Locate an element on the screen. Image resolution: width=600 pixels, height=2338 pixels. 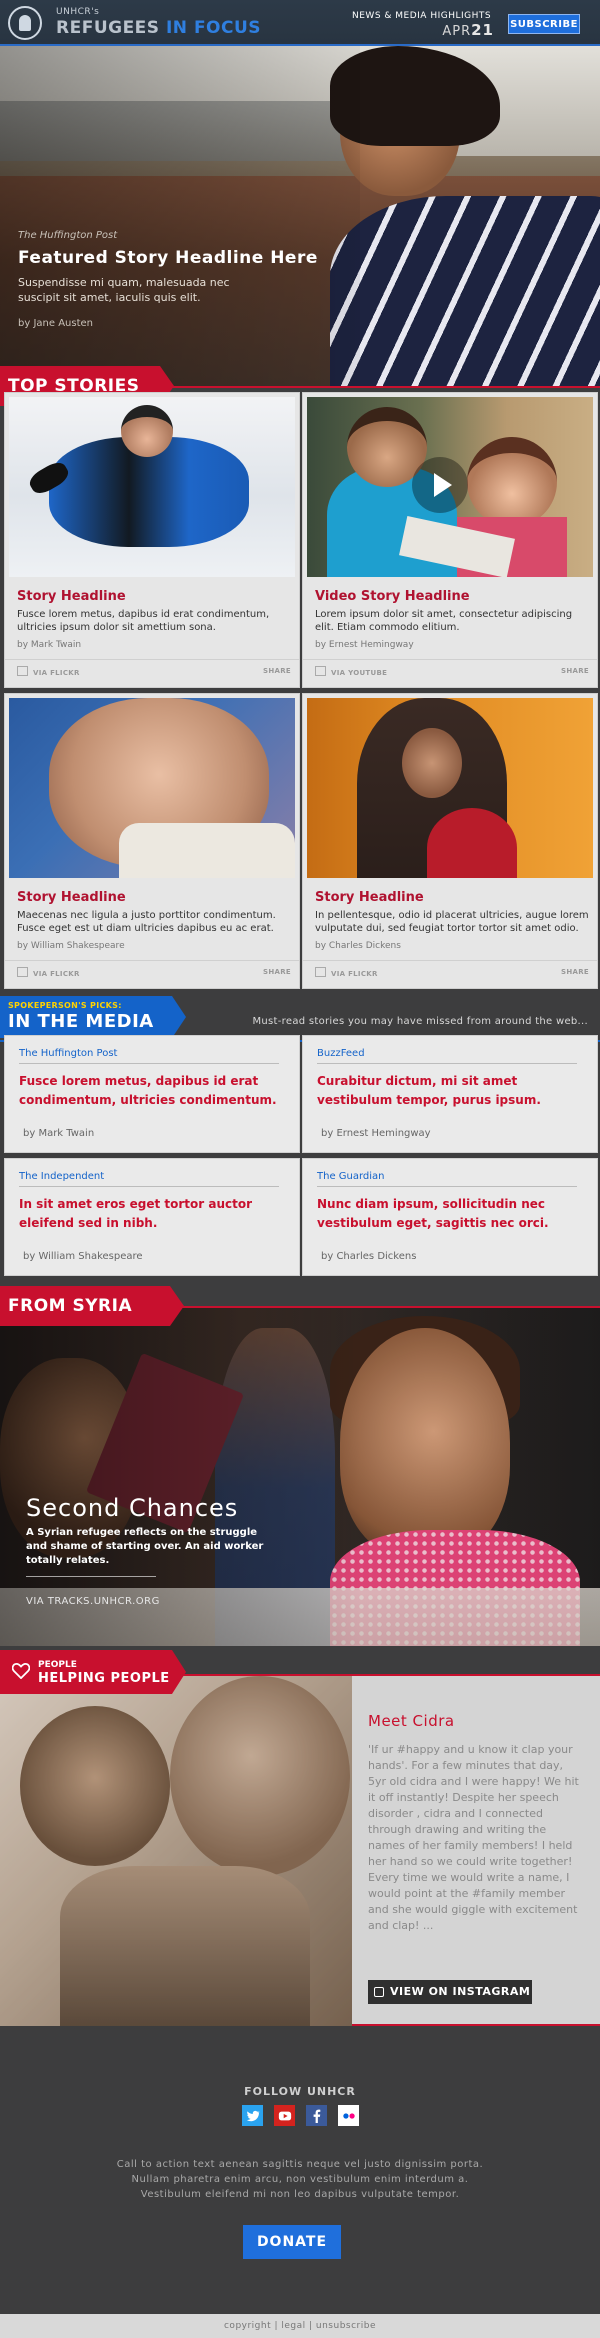
unhcr-logo-icon is located at coordinates (25, 23).